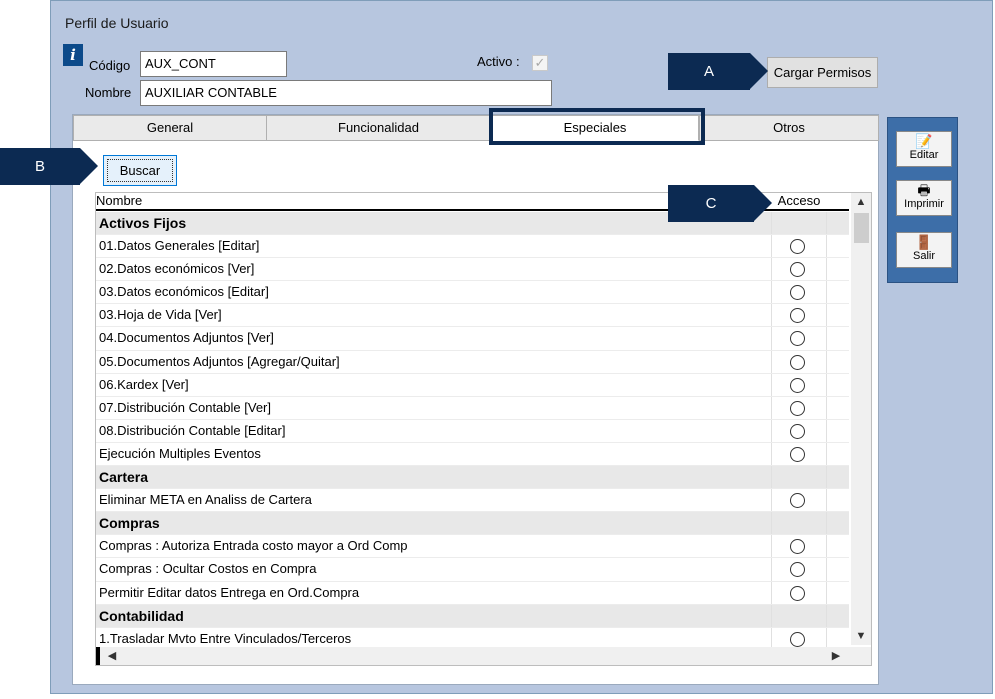 The height and width of the screenshot is (699, 995). I want to click on buscar-button: Buscar, so click(140, 170).